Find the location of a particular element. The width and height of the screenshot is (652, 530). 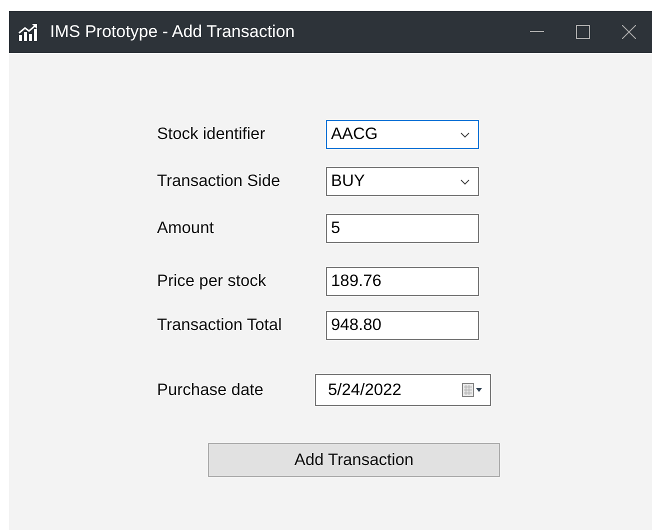

dropdown: BUY is located at coordinates (402, 181).